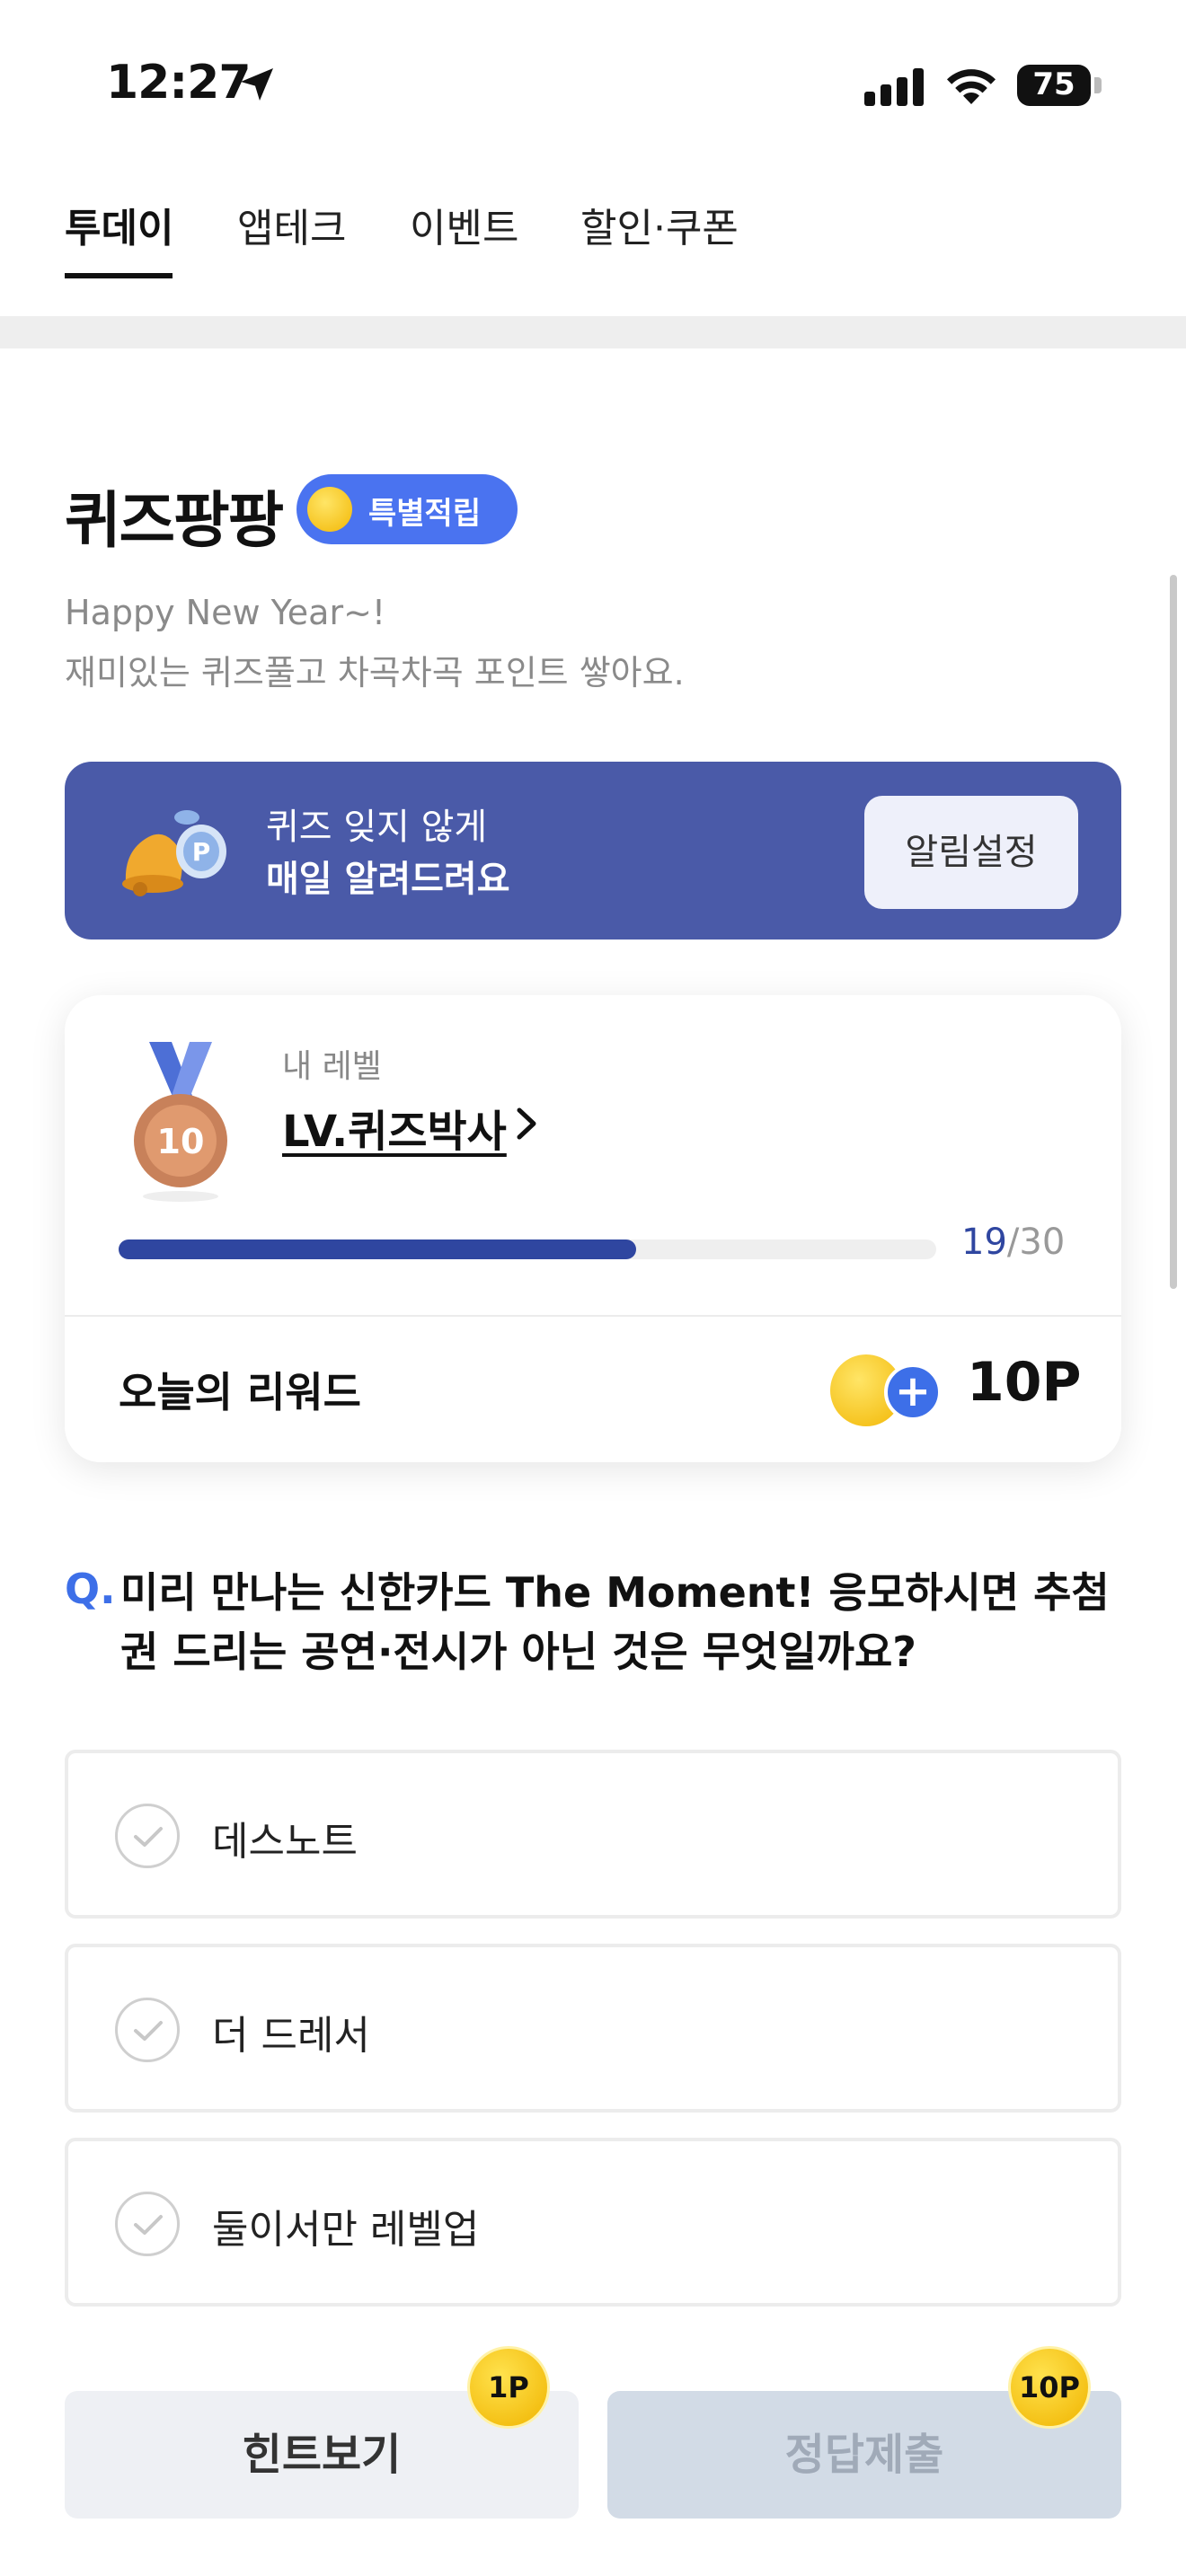  Describe the element at coordinates (174, 521) in the screenshot. I see `page-title: 퀴즈팡팡` at that location.